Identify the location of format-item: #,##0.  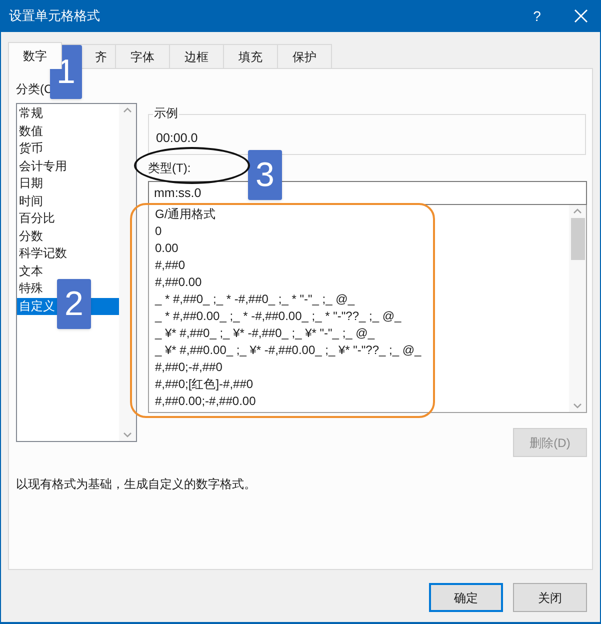
(362, 265).